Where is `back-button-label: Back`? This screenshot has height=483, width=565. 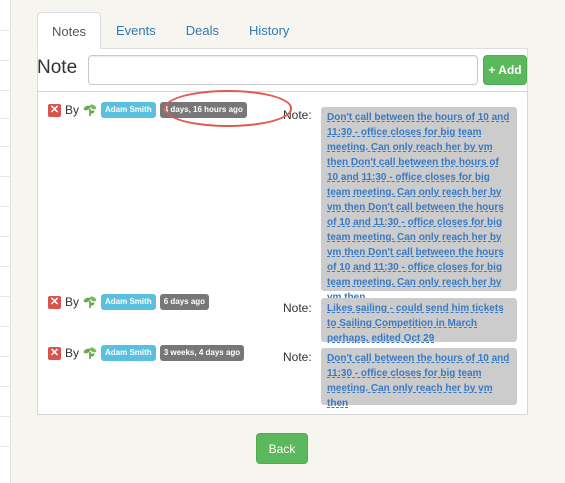
back-button-label: Back is located at coordinates (282, 448).